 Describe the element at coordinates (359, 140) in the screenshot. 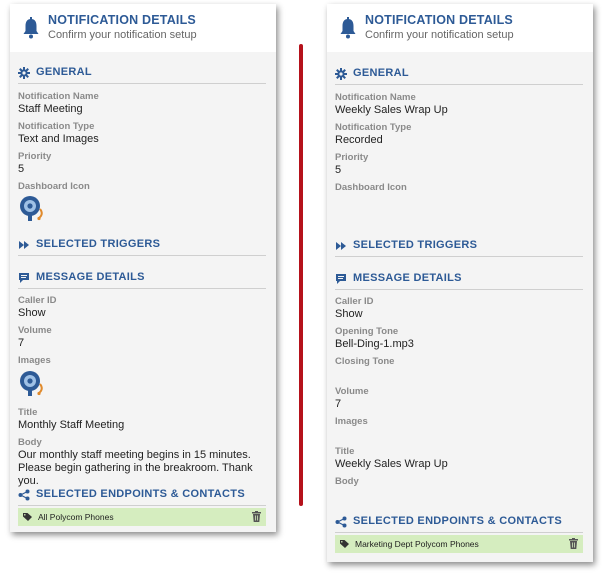

I see `notification-type-value: Recorded` at that location.